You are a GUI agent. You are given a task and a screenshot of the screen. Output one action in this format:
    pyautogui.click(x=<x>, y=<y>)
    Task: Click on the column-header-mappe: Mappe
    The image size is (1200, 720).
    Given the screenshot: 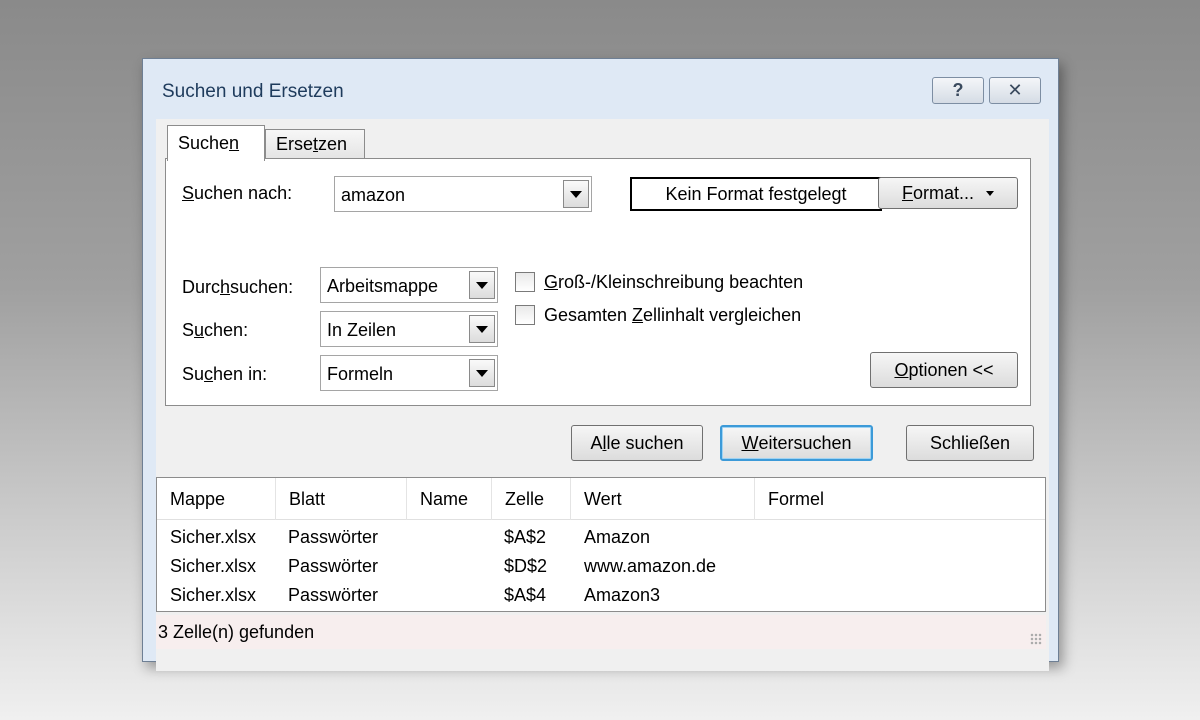 What is the action you would take?
    pyautogui.click(x=216, y=499)
    